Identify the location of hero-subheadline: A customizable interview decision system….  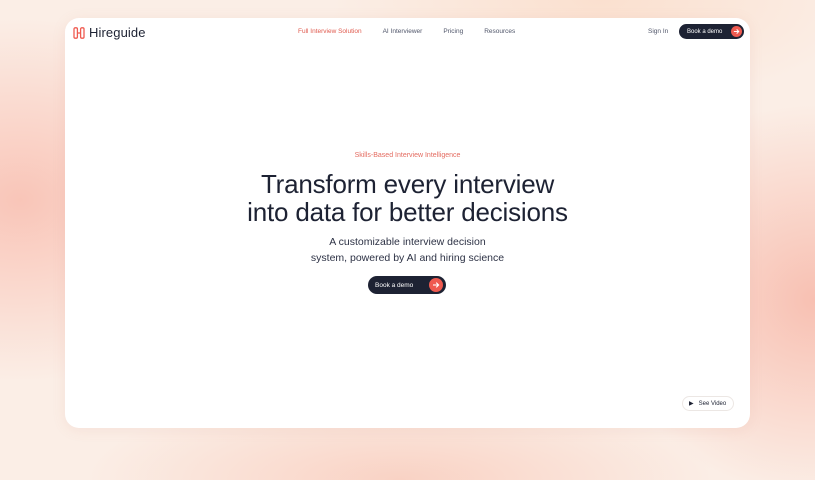
(407, 250).